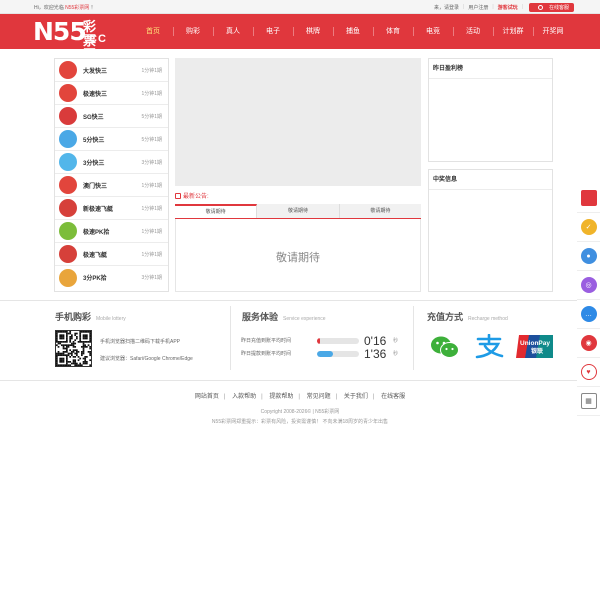 Image resolution: width=600 pixels, height=600 pixels. I want to click on greeting-text: Hi，欢迎光临, so click(49, 8).